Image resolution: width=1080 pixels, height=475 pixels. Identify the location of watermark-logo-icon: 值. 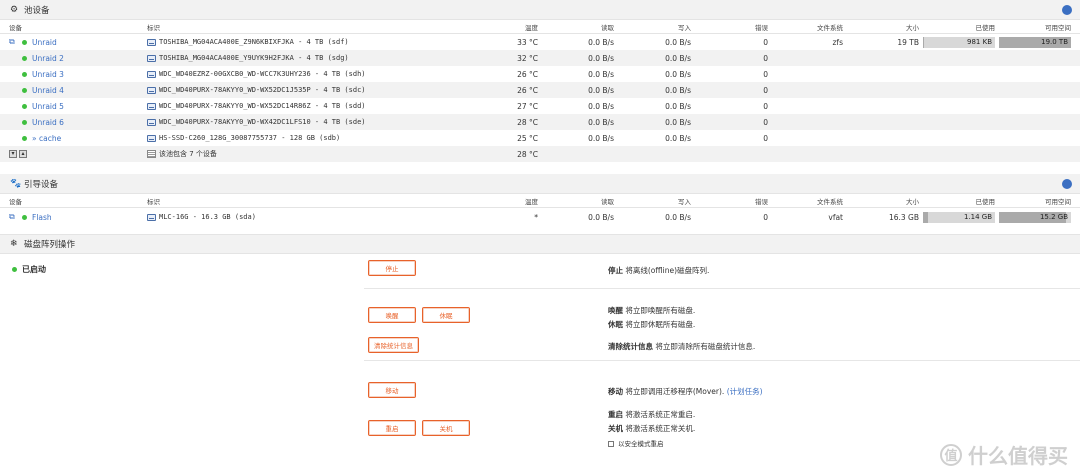
(951, 454).